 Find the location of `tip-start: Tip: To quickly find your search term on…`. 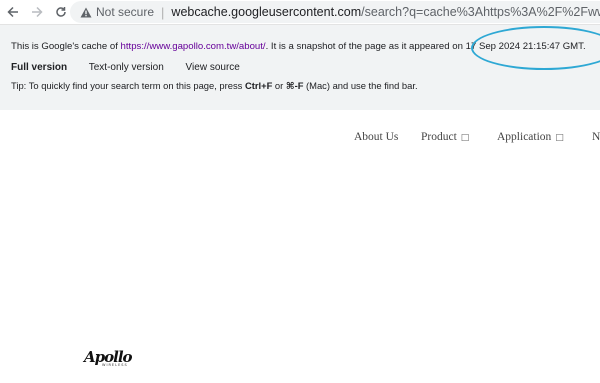

tip-start: Tip: To quickly find your search term on… is located at coordinates (128, 85).